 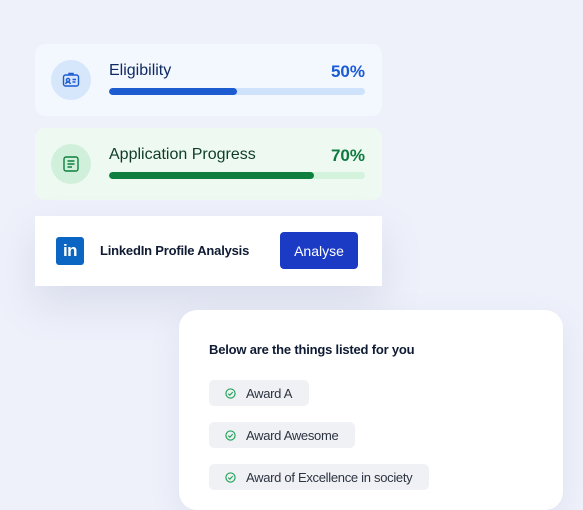 I want to click on eligibility-card: Eligibility 50%, so click(x=208, y=80).